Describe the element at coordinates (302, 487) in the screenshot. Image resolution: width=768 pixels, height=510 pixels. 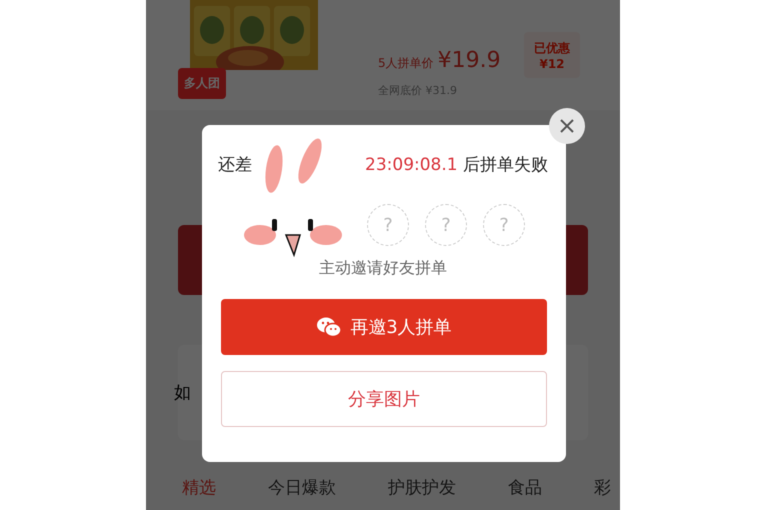
I see `category-tab: 今日爆款` at that location.